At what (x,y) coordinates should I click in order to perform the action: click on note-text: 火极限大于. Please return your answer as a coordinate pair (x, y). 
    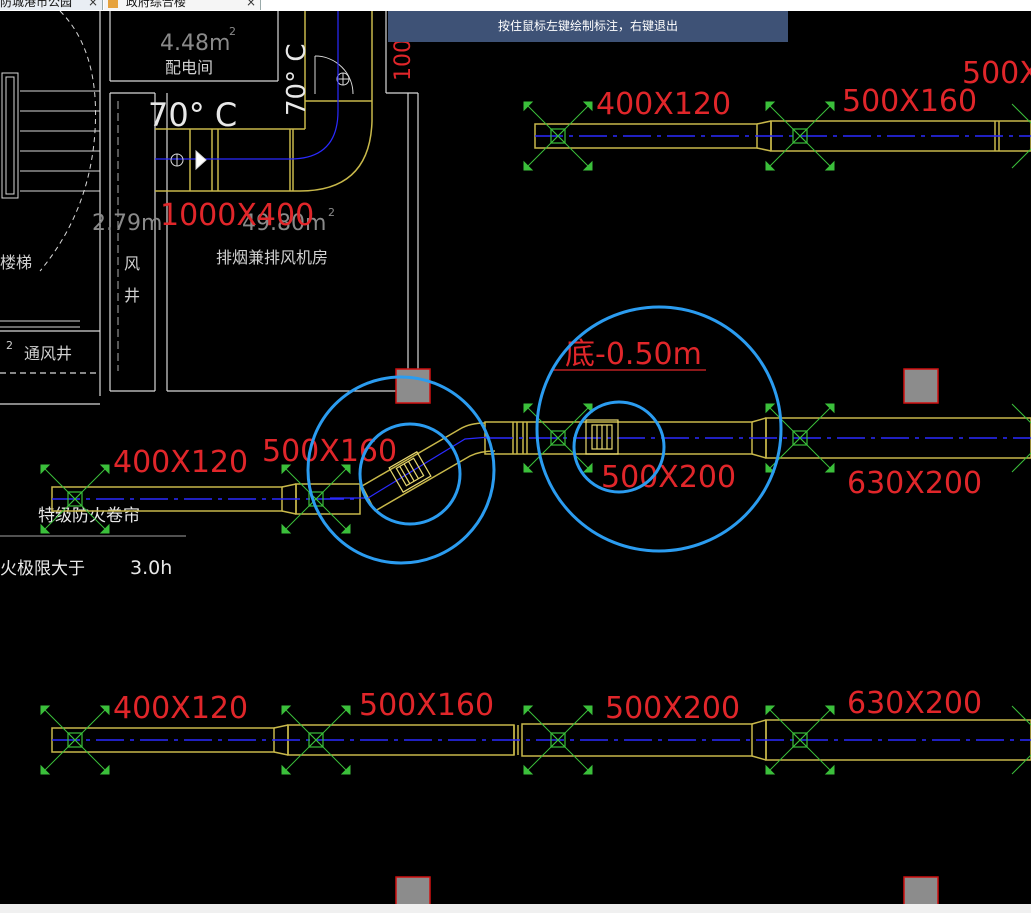
    Looking at the image, I should click on (42, 569).